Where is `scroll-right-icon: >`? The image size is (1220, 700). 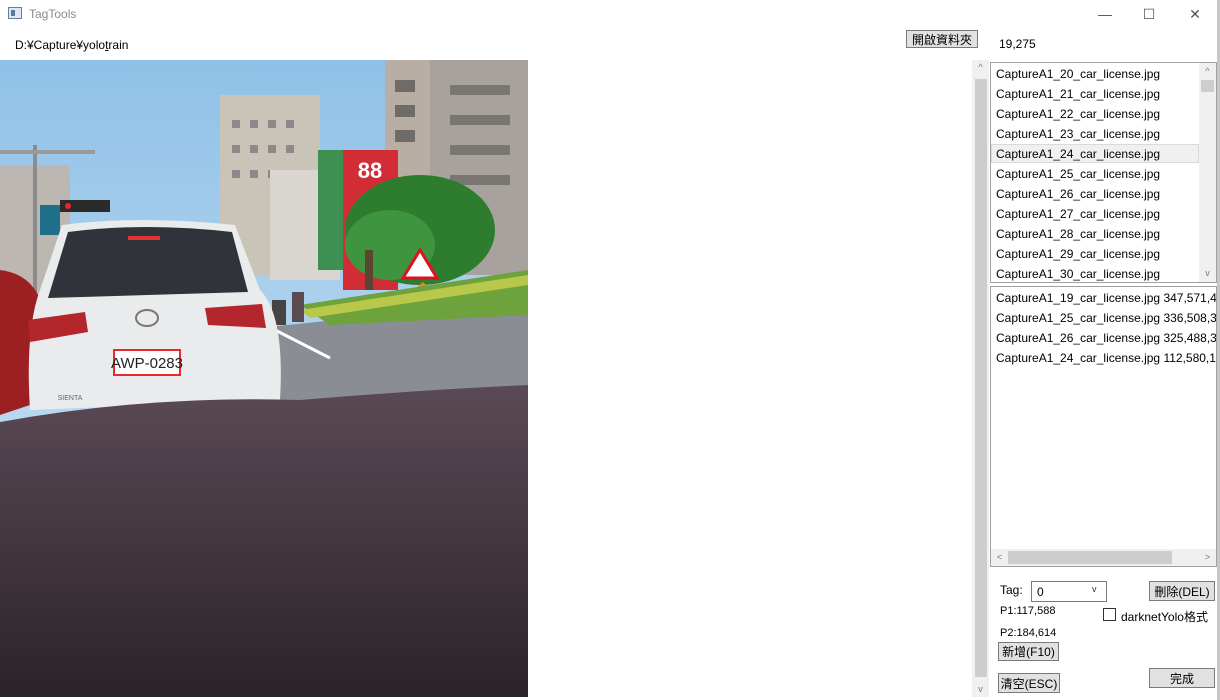 scroll-right-icon: > is located at coordinates (1207, 557).